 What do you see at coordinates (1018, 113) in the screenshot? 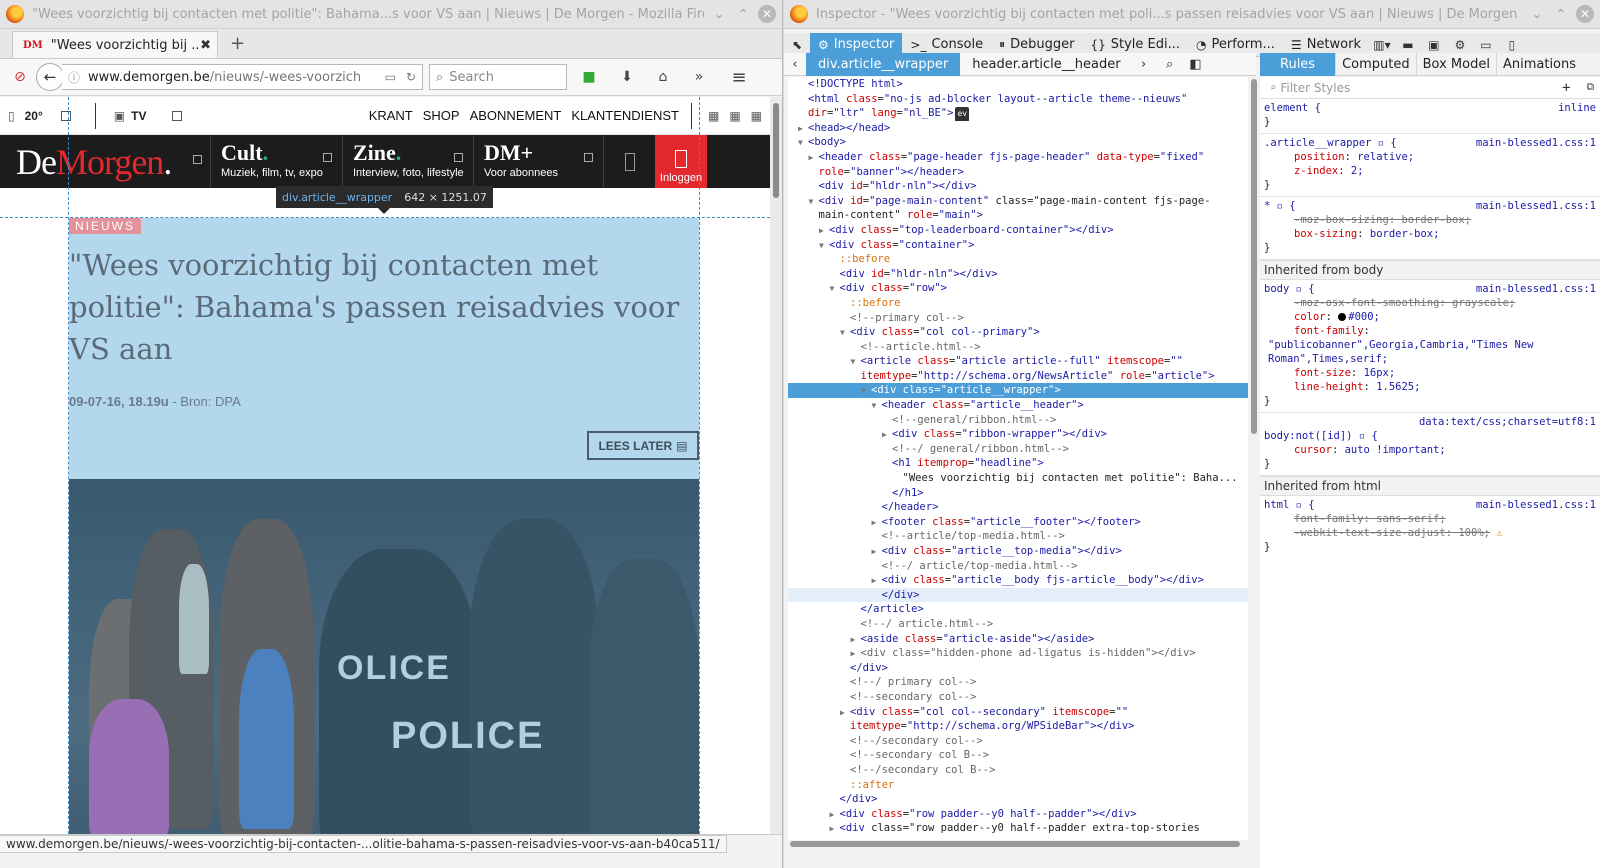
I see `markup-line: dir="ltr" lang="nl_BE"> ev` at bounding box center [1018, 113].